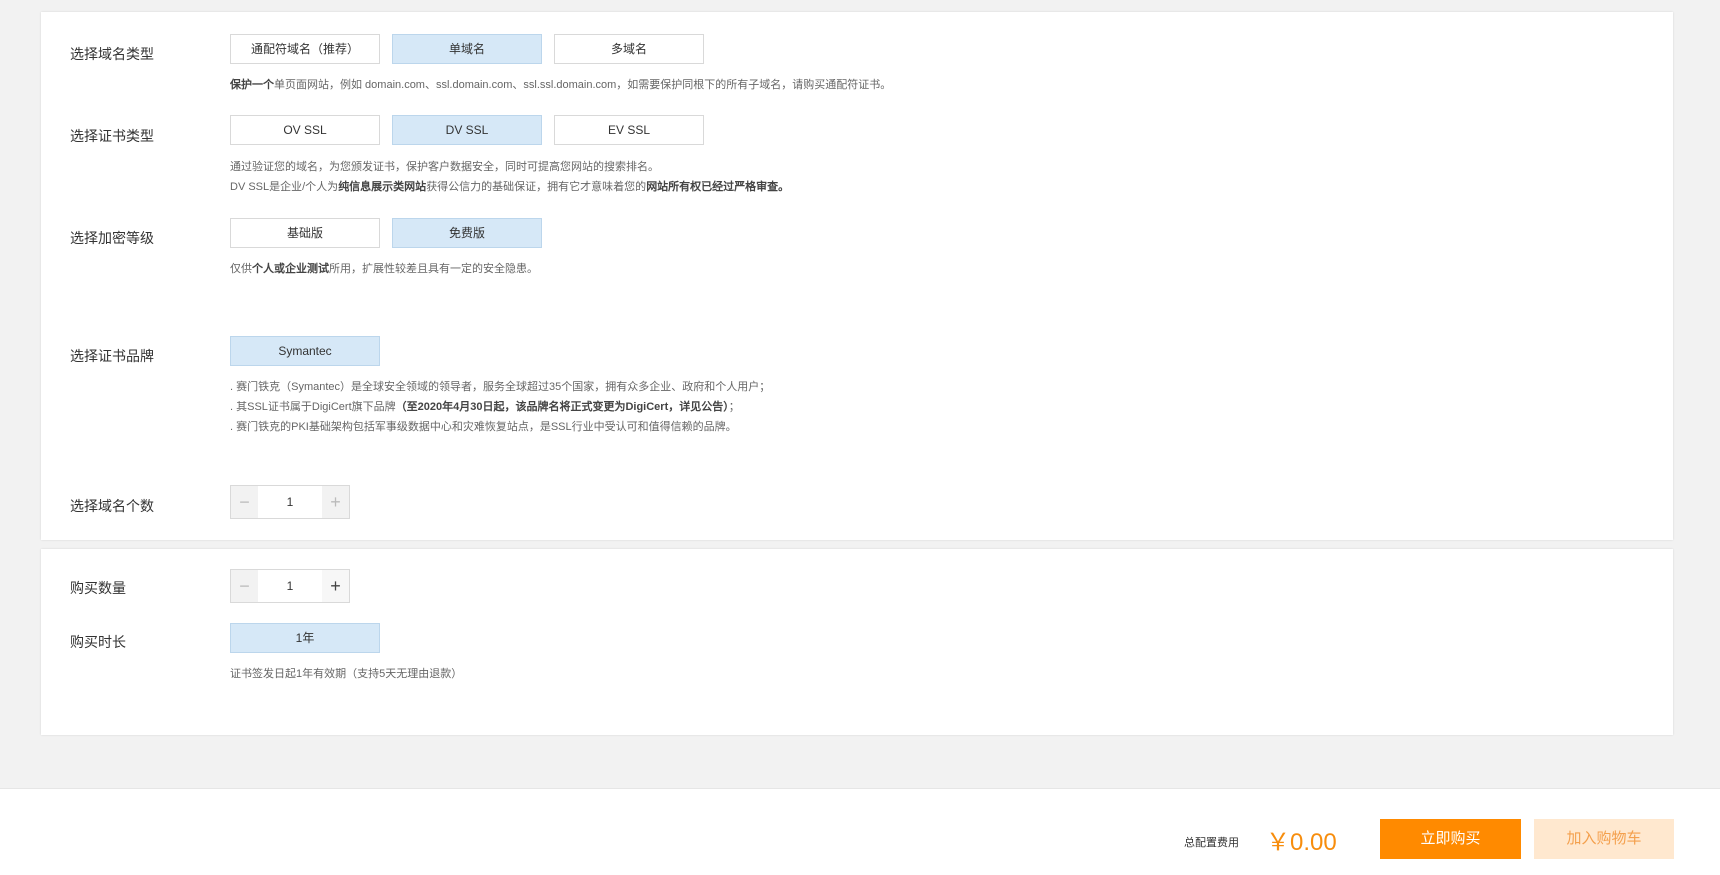  I want to click on cert-type-ov: OV SSL, so click(305, 130).